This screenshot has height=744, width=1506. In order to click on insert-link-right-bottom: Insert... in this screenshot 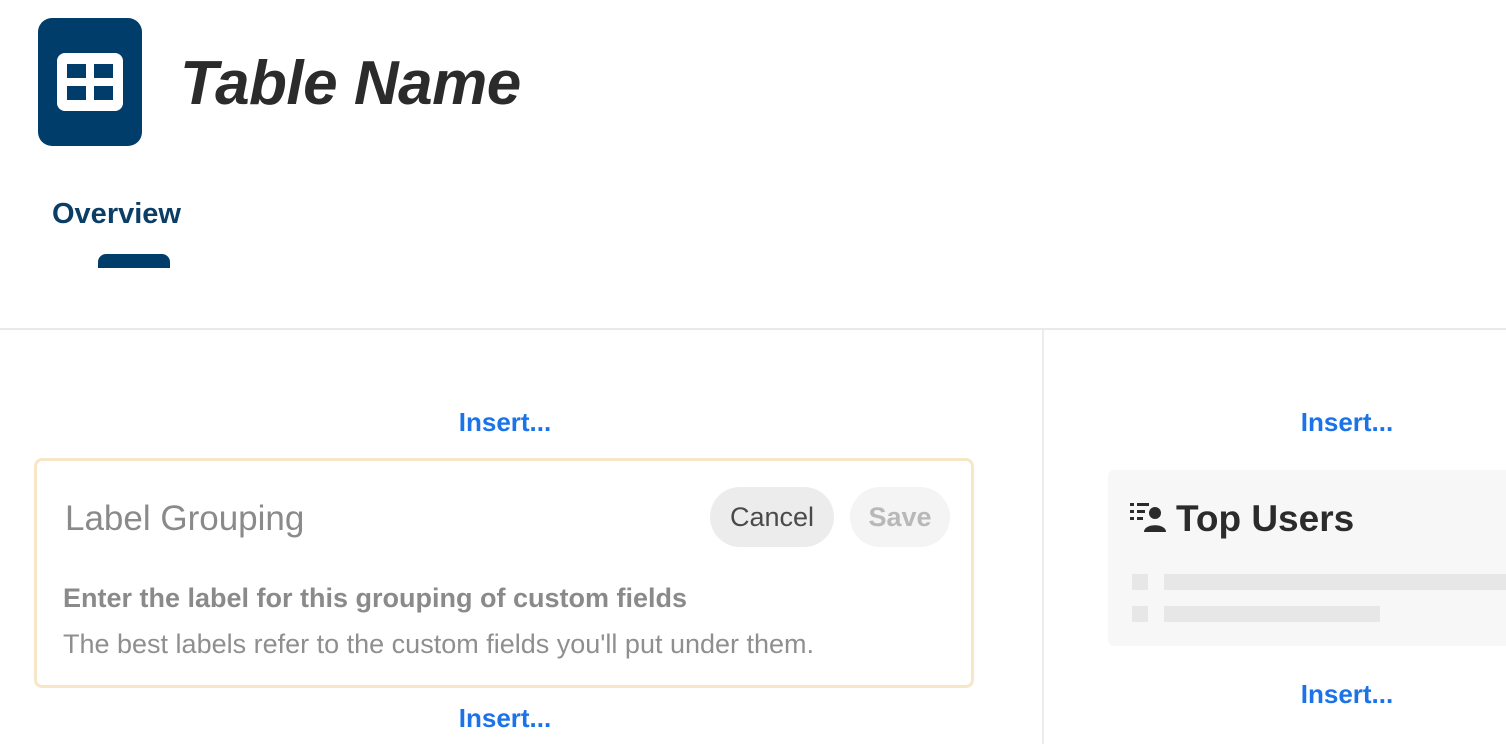, I will do `click(1347, 694)`.